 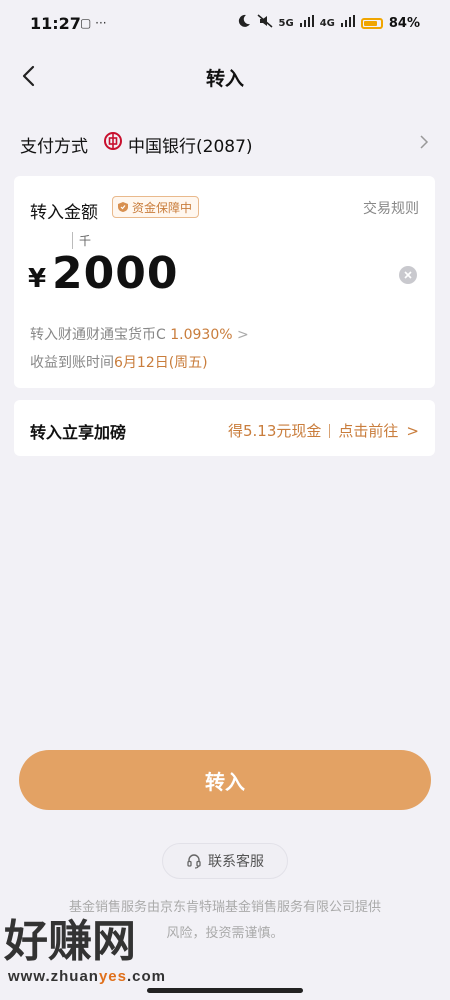 I want to click on watermark-url: www.zhuanyes.com, so click(x=87, y=976).